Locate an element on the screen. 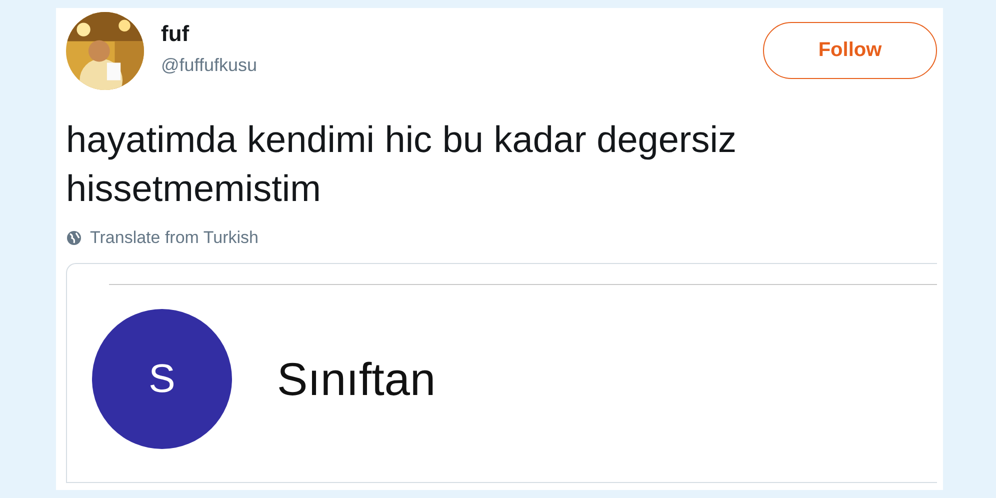 This screenshot has width=996, height=498. follow-button: Follow is located at coordinates (850, 50).